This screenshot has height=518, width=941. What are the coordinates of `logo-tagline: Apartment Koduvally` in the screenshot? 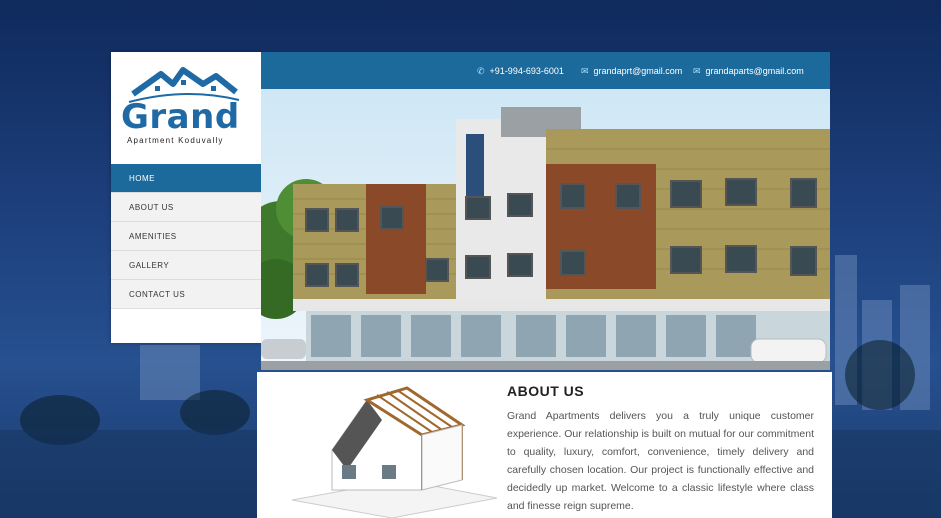 It's located at (175, 140).